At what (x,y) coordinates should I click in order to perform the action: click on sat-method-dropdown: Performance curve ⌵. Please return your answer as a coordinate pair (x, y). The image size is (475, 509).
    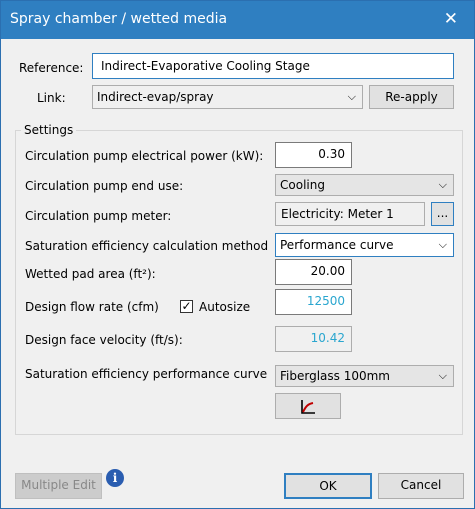
    Looking at the image, I should click on (364, 245).